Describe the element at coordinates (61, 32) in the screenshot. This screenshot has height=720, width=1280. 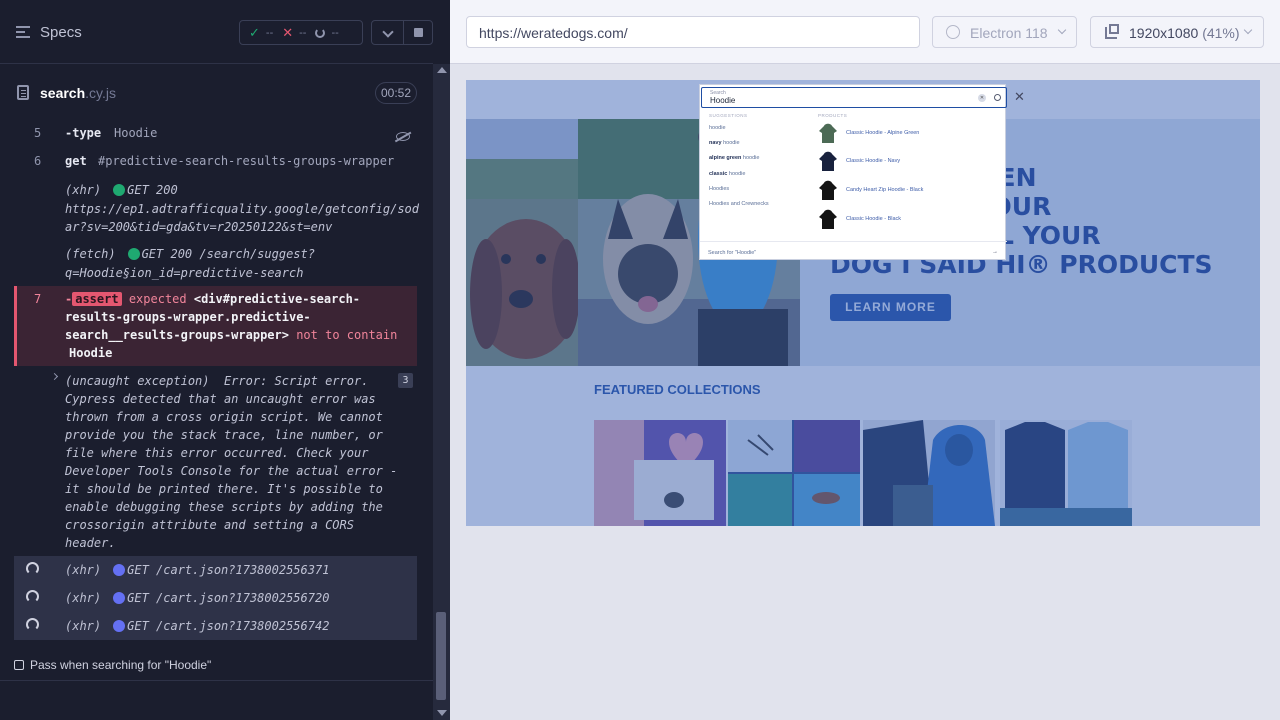
I see `specs-label: Specs` at that location.